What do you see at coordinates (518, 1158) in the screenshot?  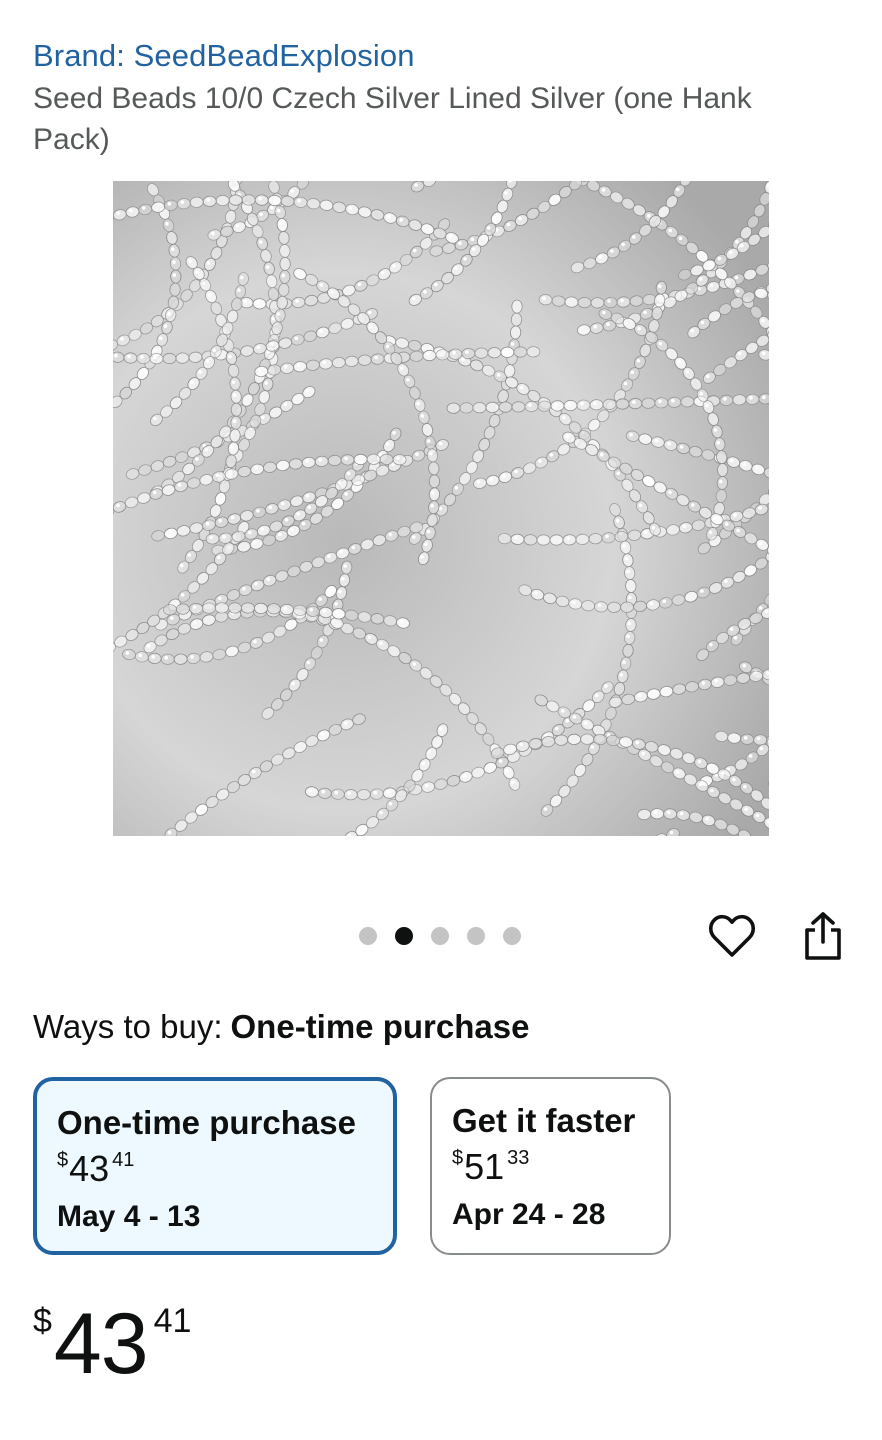 I see `price-fraction: 33` at bounding box center [518, 1158].